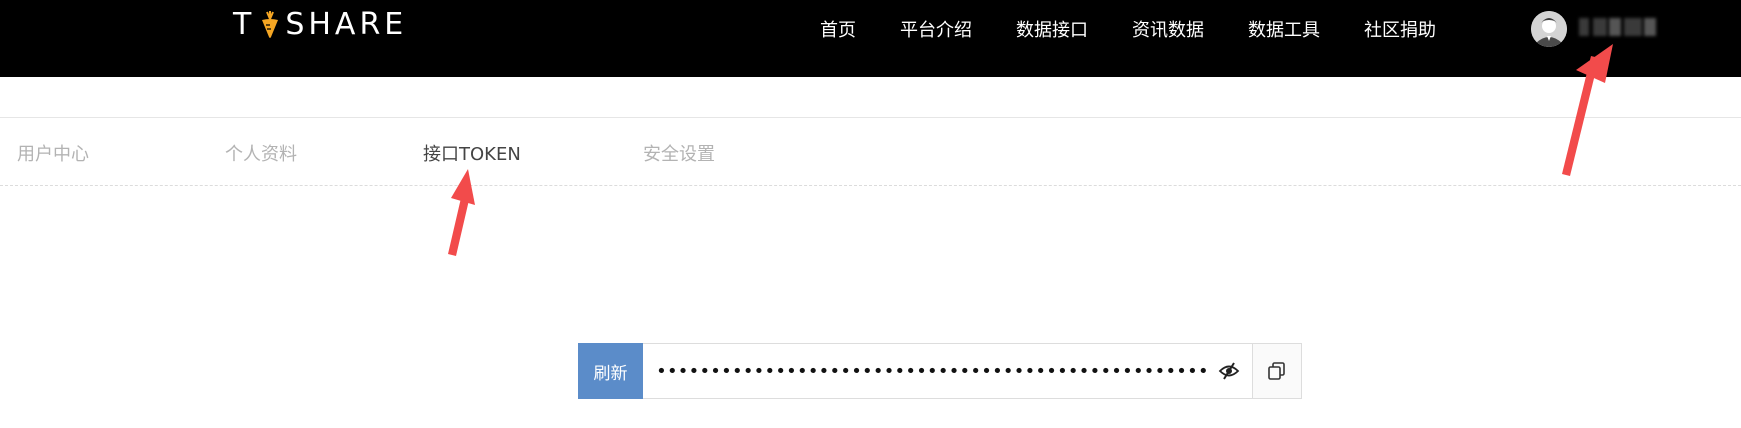 This screenshot has width=1741, height=428. What do you see at coordinates (1168, 29) in the screenshot?
I see `nav-news-data: 资讯数据` at bounding box center [1168, 29].